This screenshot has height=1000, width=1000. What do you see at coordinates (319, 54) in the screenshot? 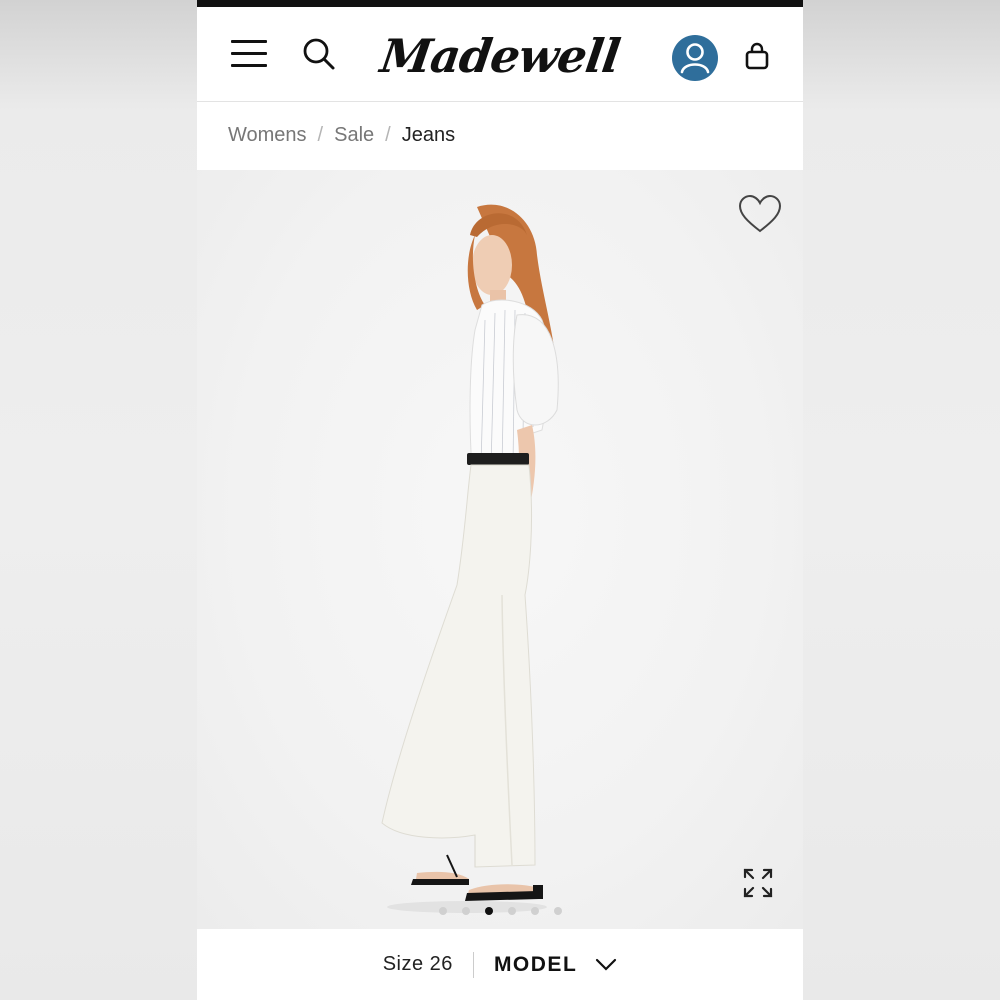
I see `search-icon` at bounding box center [319, 54].